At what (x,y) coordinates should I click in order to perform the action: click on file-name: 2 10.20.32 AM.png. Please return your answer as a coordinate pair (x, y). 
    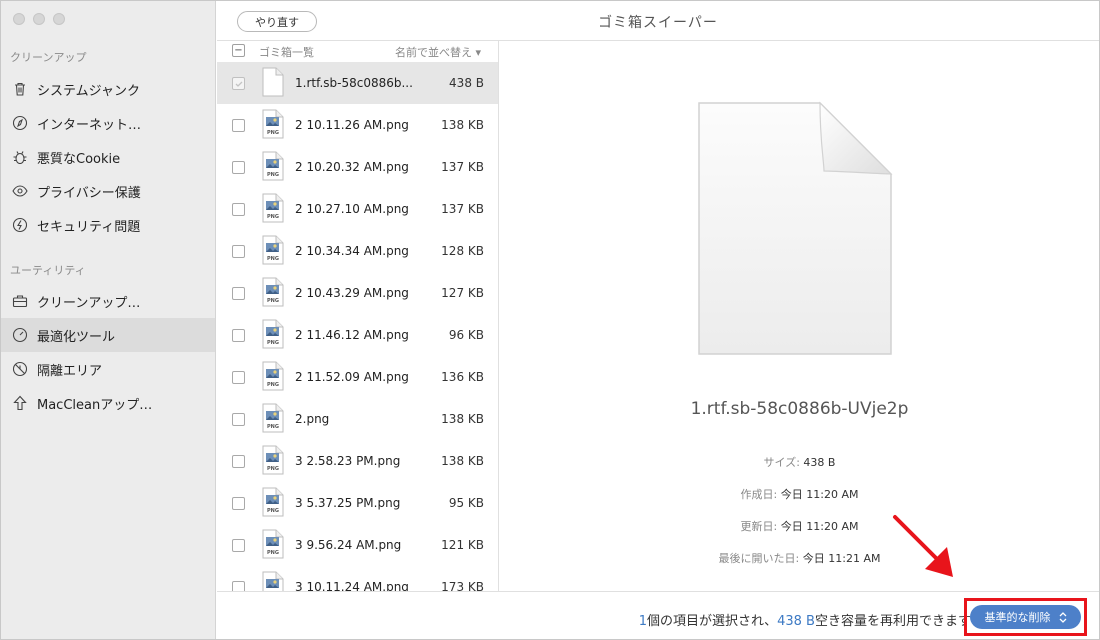
    Looking at the image, I should click on (352, 167).